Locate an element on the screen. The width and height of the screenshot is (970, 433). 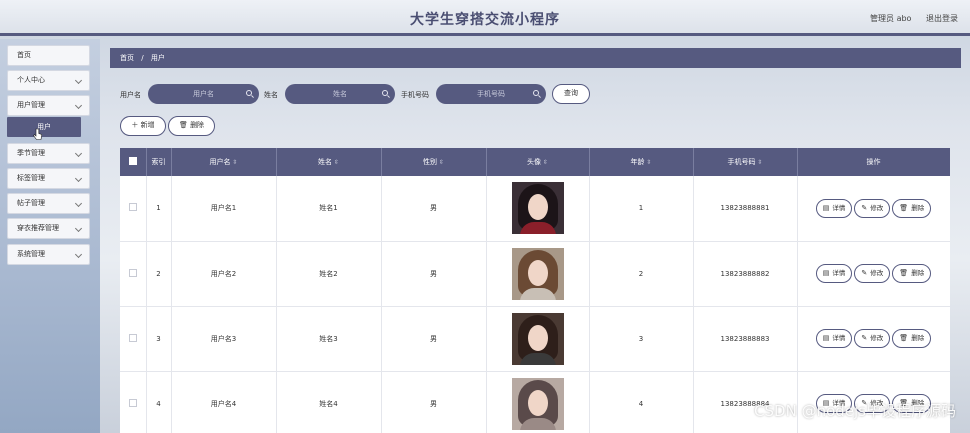
sidebar-item-label: 首页 is located at coordinates (24, 55).